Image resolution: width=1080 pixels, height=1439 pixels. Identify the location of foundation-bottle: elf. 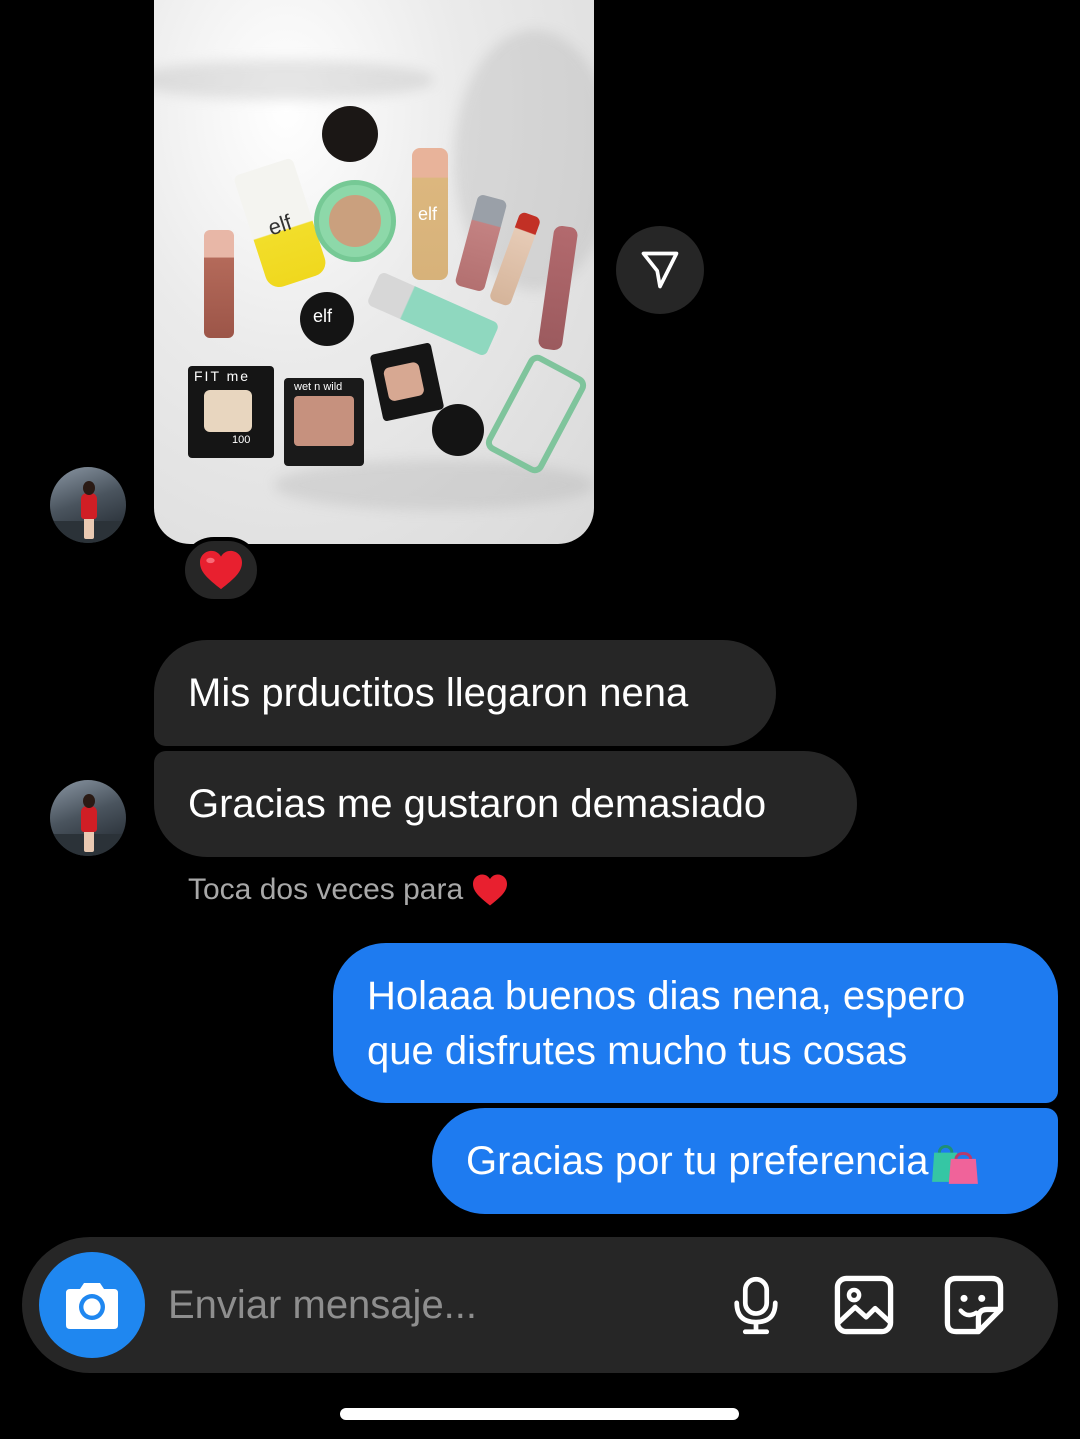
(430, 214).